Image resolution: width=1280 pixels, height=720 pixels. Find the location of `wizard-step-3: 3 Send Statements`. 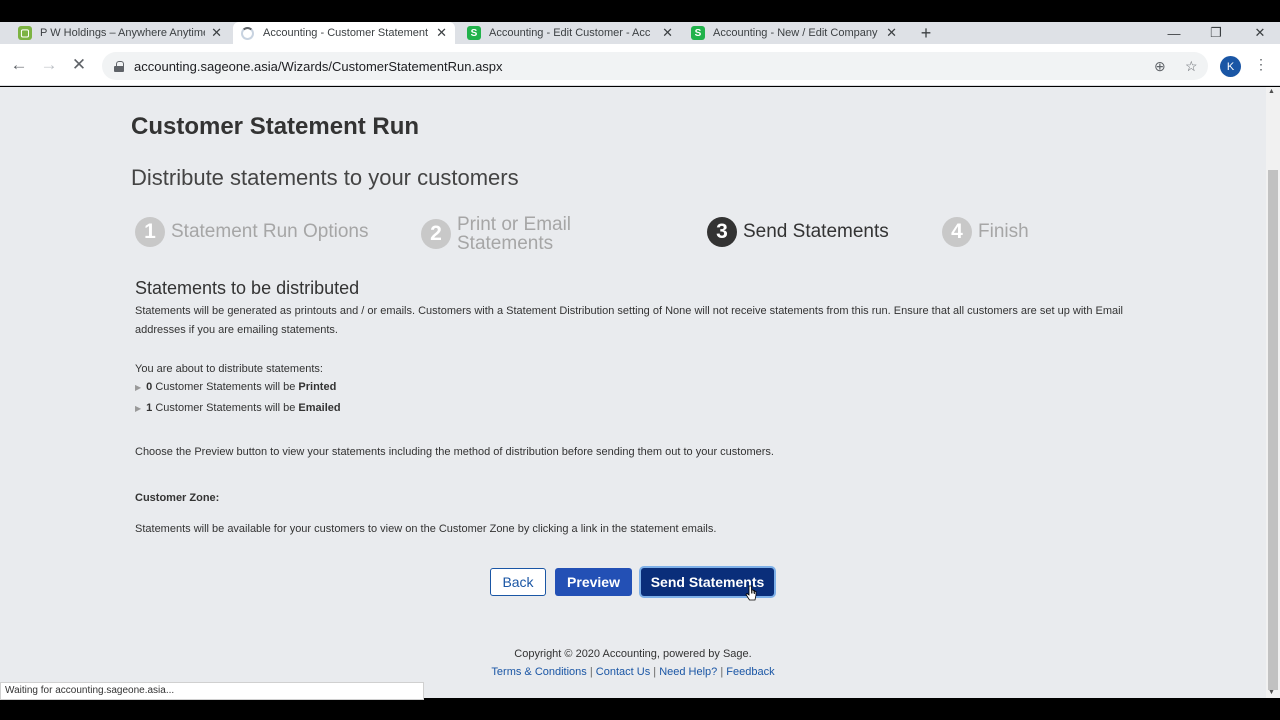

wizard-step-3: 3 Send Statements is located at coordinates (798, 232).